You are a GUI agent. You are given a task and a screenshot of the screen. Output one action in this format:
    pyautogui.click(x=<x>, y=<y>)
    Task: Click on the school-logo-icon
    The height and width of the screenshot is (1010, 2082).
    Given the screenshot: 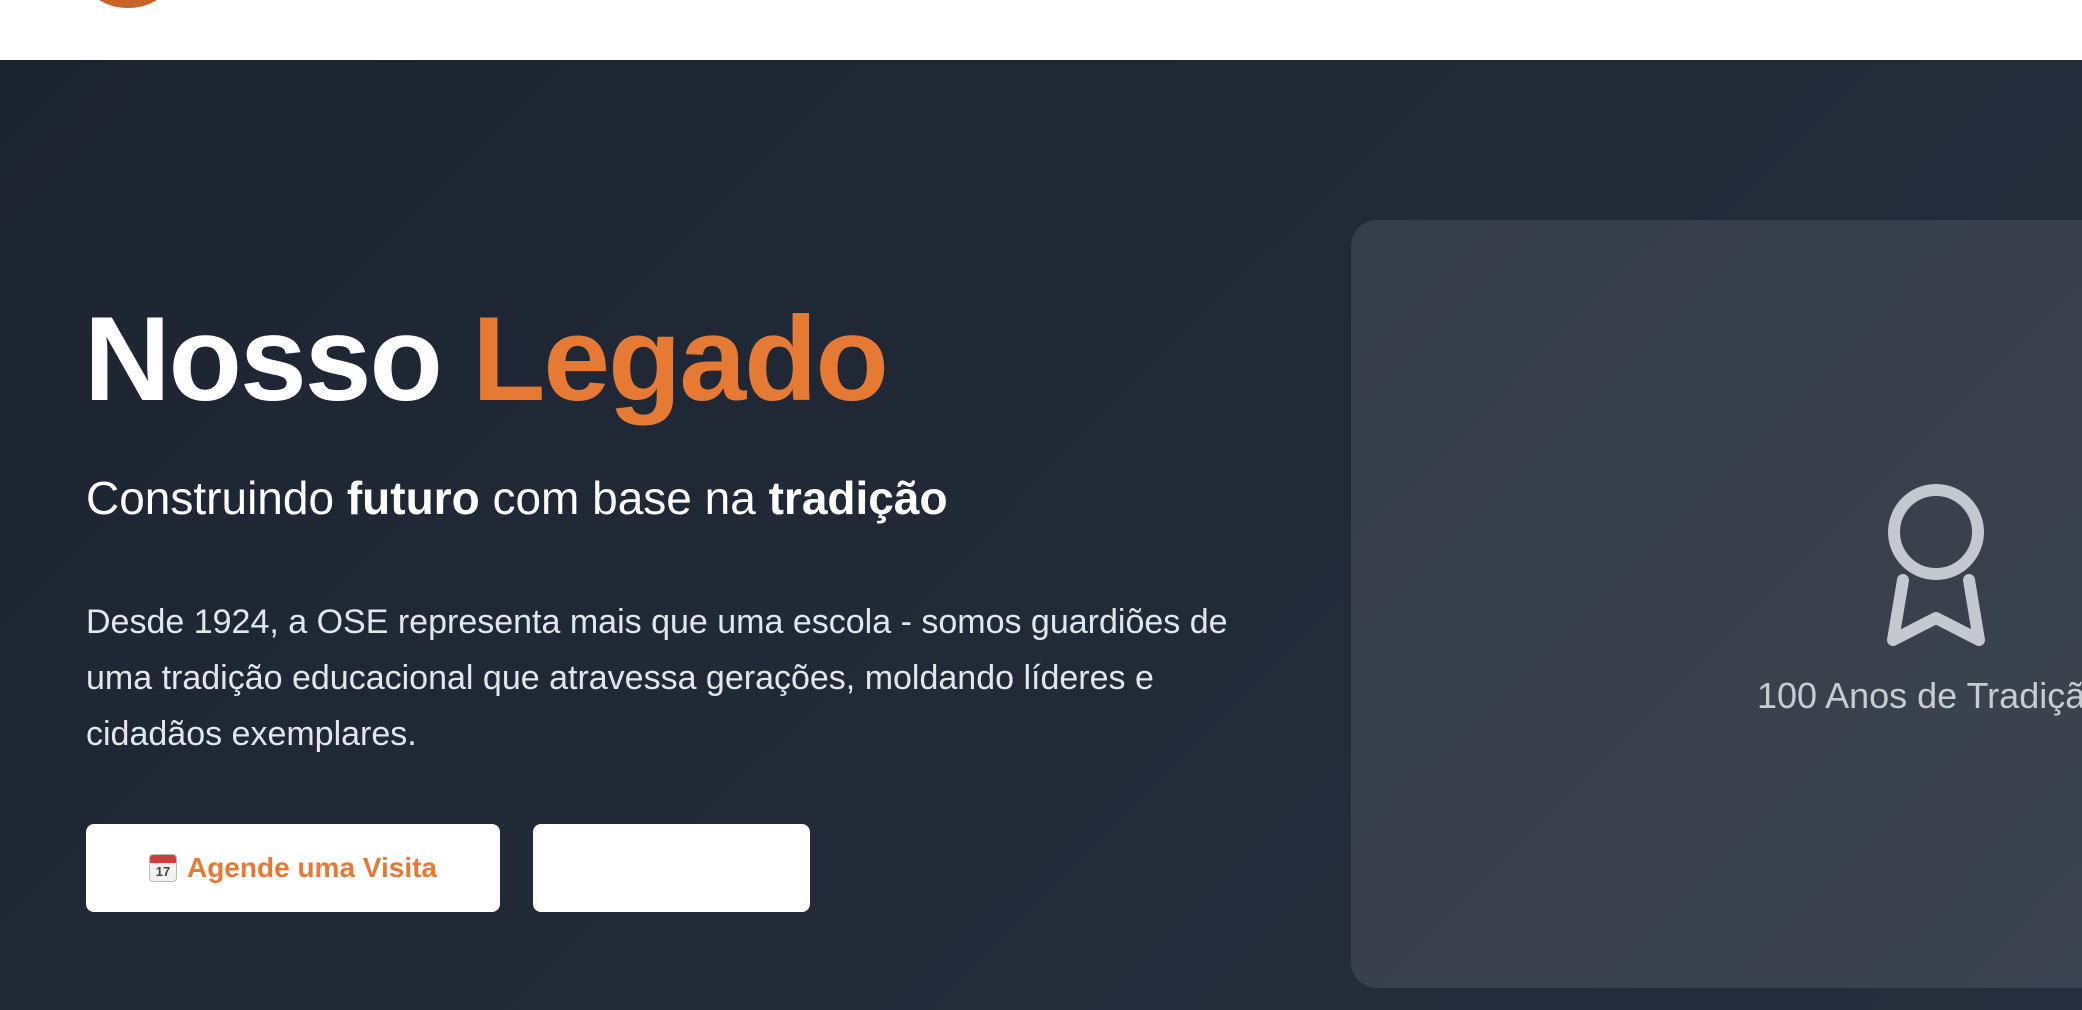 What is the action you would take?
    pyautogui.click(x=128, y=4)
    